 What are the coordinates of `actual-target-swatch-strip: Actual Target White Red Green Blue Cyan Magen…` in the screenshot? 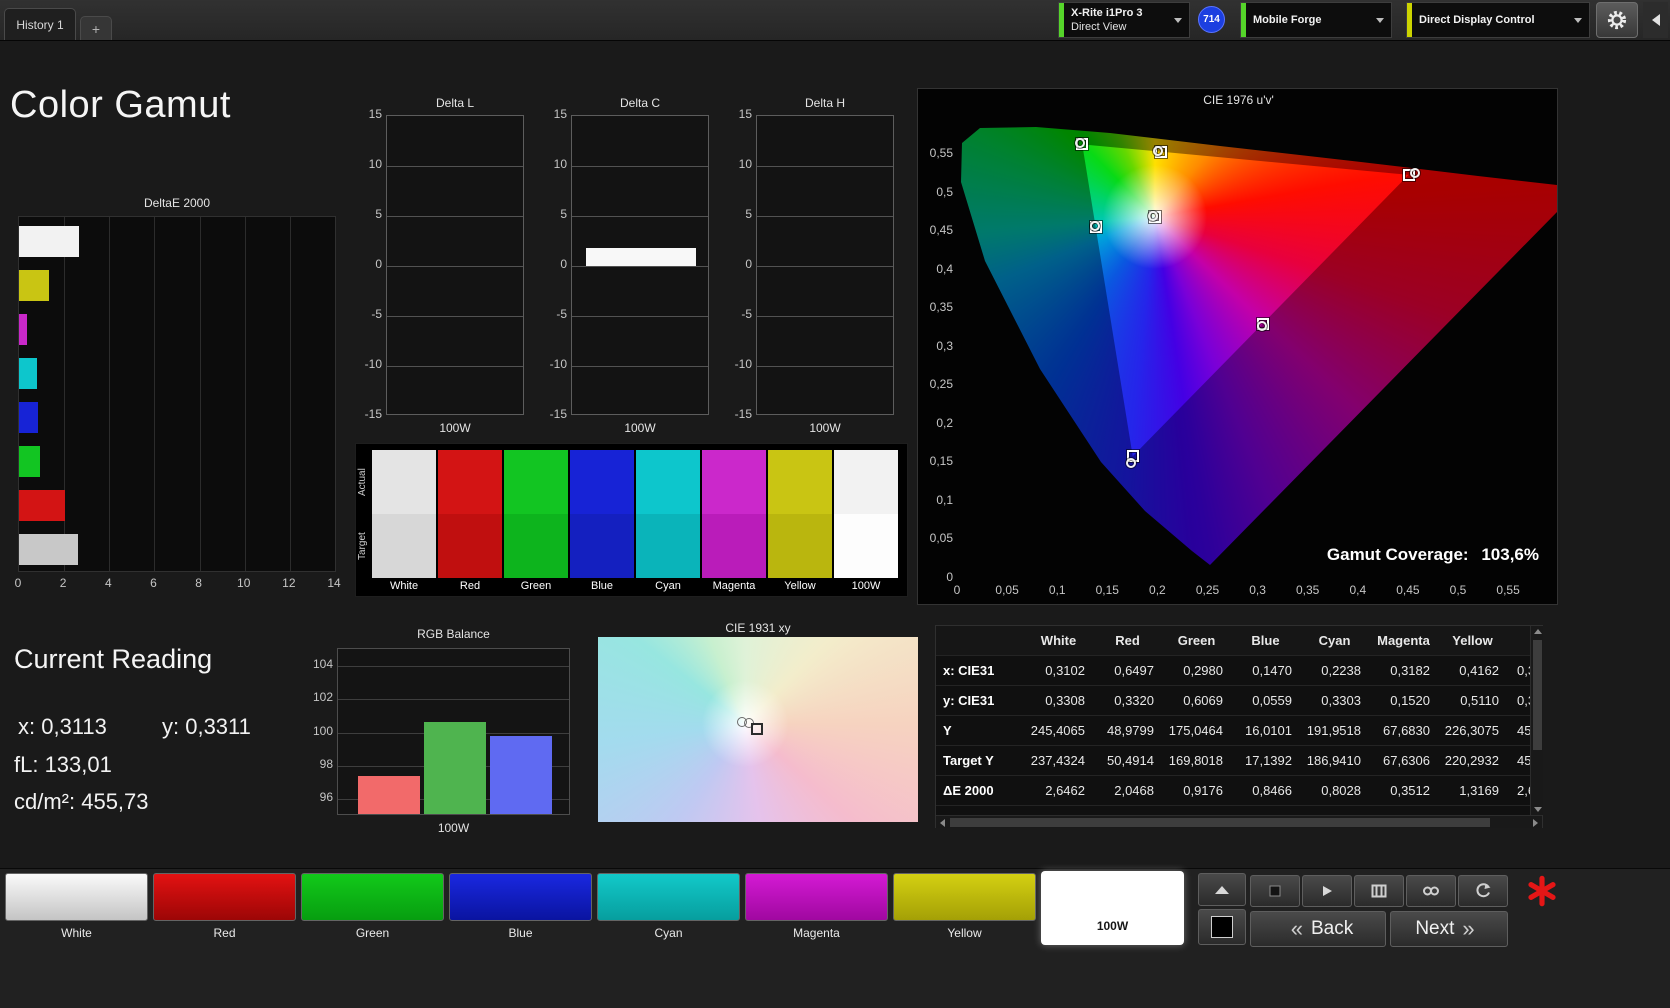 It's located at (631, 520).